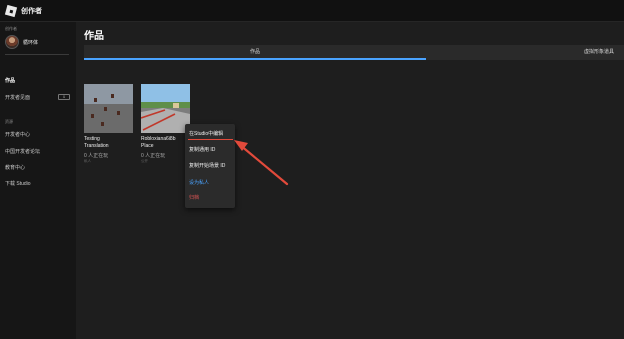 This screenshot has width=624, height=339. Describe the element at coordinates (37, 54) in the screenshot. I see `sidebar-divider` at that location.